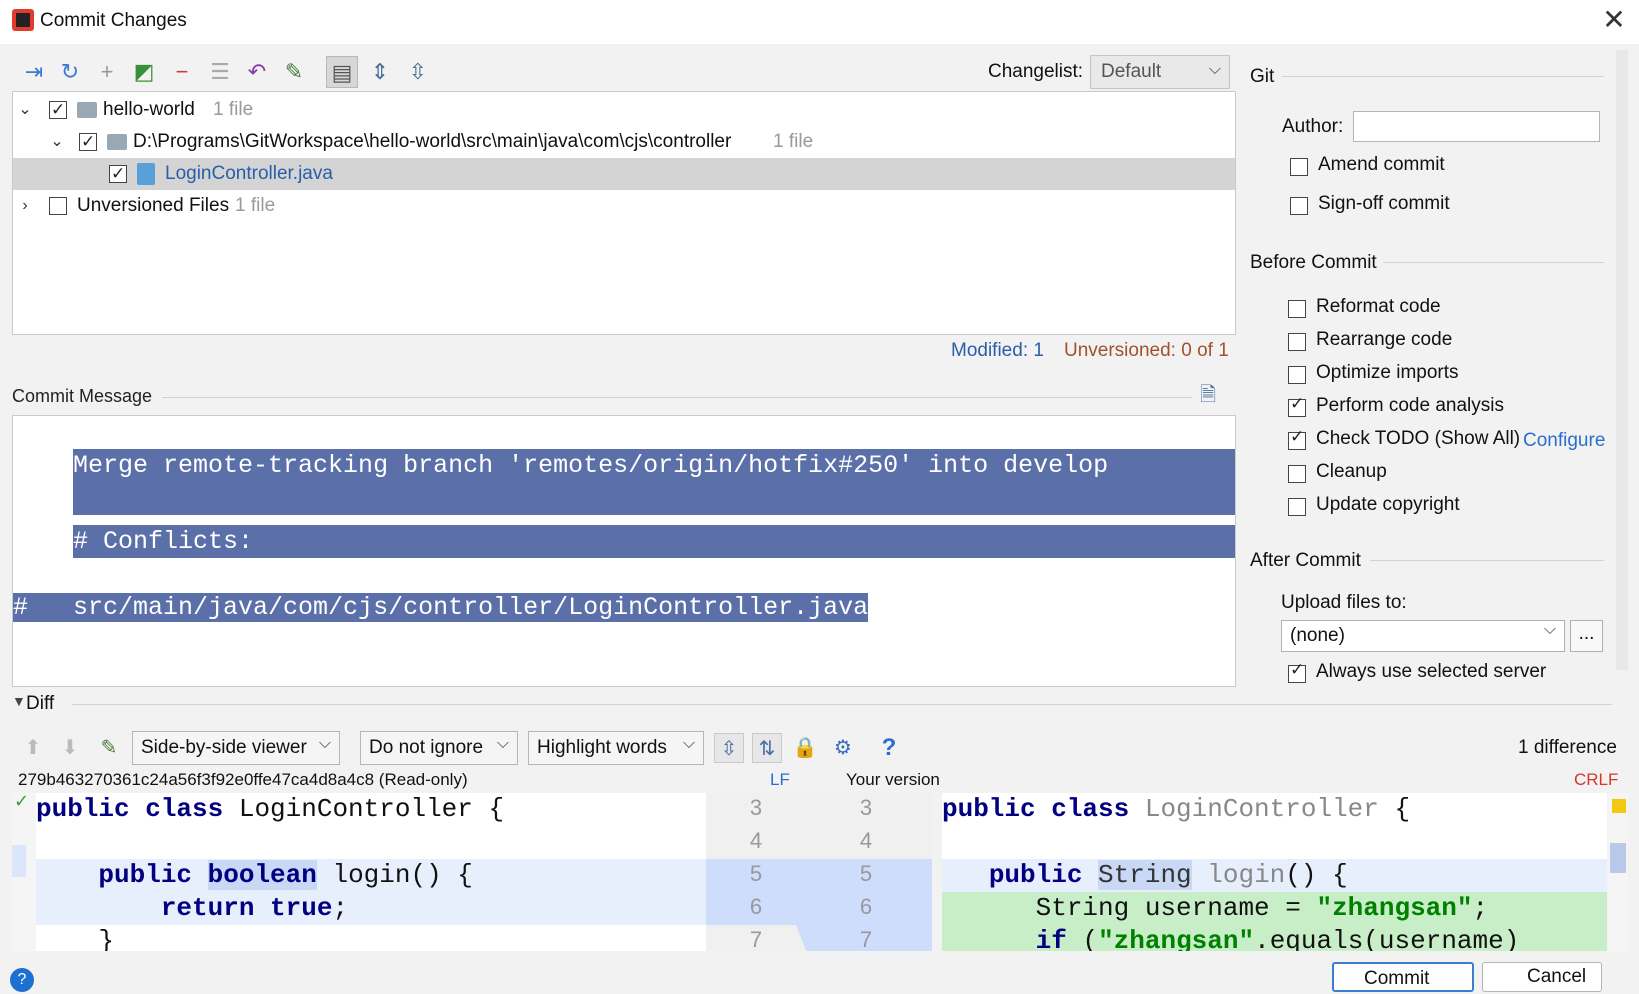 The width and height of the screenshot is (1639, 994). Describe the element at coordinates (146, 174) in the screenshot. I see `java-file-icon` at that location.